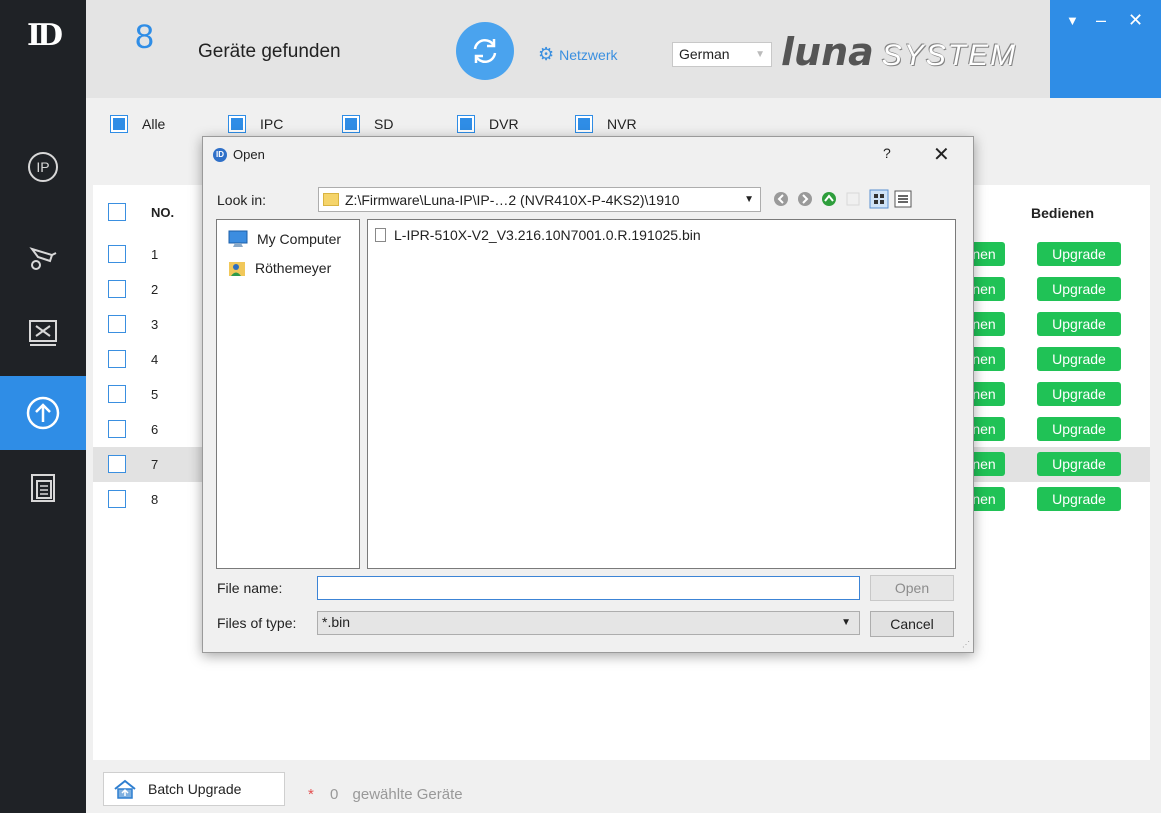 The width and height of the screenshot is (1161, 813). Describe the element at coordinates (155, 254) in the screenshot. I see `row-number: 1` at that location.